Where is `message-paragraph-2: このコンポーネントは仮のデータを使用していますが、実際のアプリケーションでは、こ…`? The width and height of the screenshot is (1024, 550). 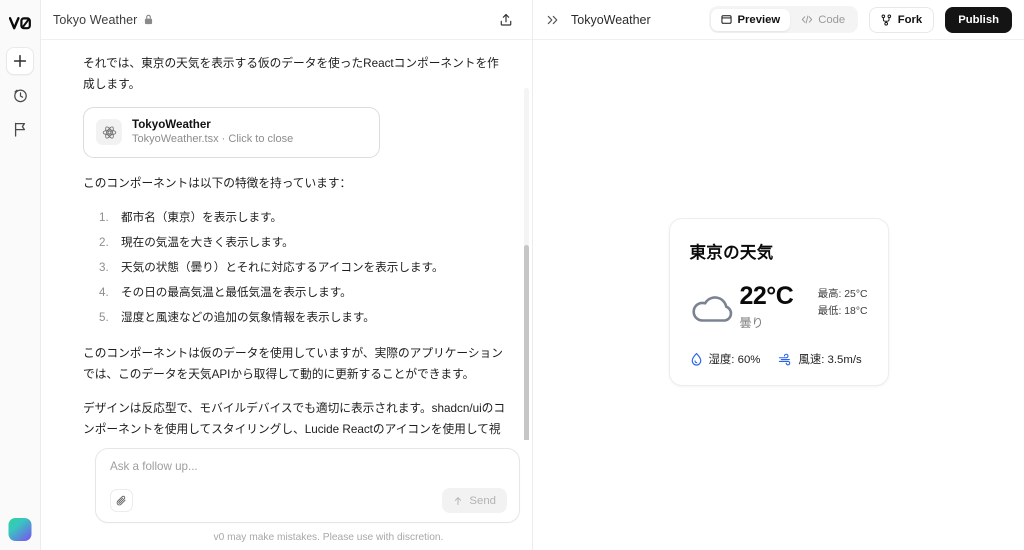
message-paragraph-2: このコンポーネントは仮のデータを使用していますが、実際のアプリケーションでは、こ… is located at coordinates (293, 364).